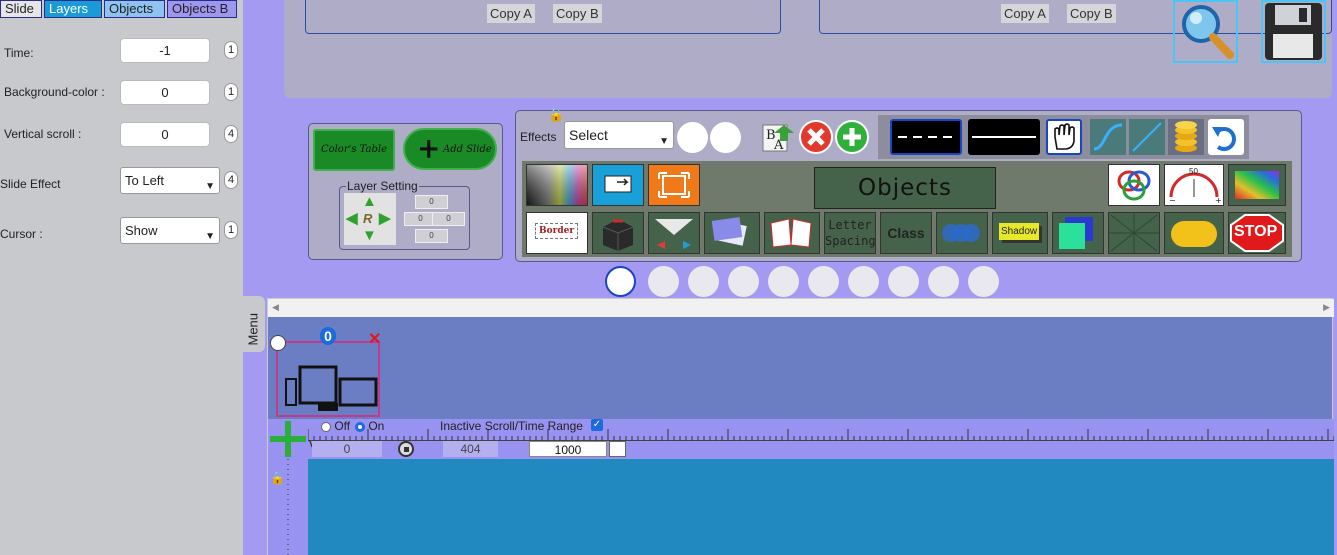 The height and width of the screenshot is (555, 1337). Describe the element at coordinates (367, 218) in the screenshot. I see `reset-r-icon: R` at that location.